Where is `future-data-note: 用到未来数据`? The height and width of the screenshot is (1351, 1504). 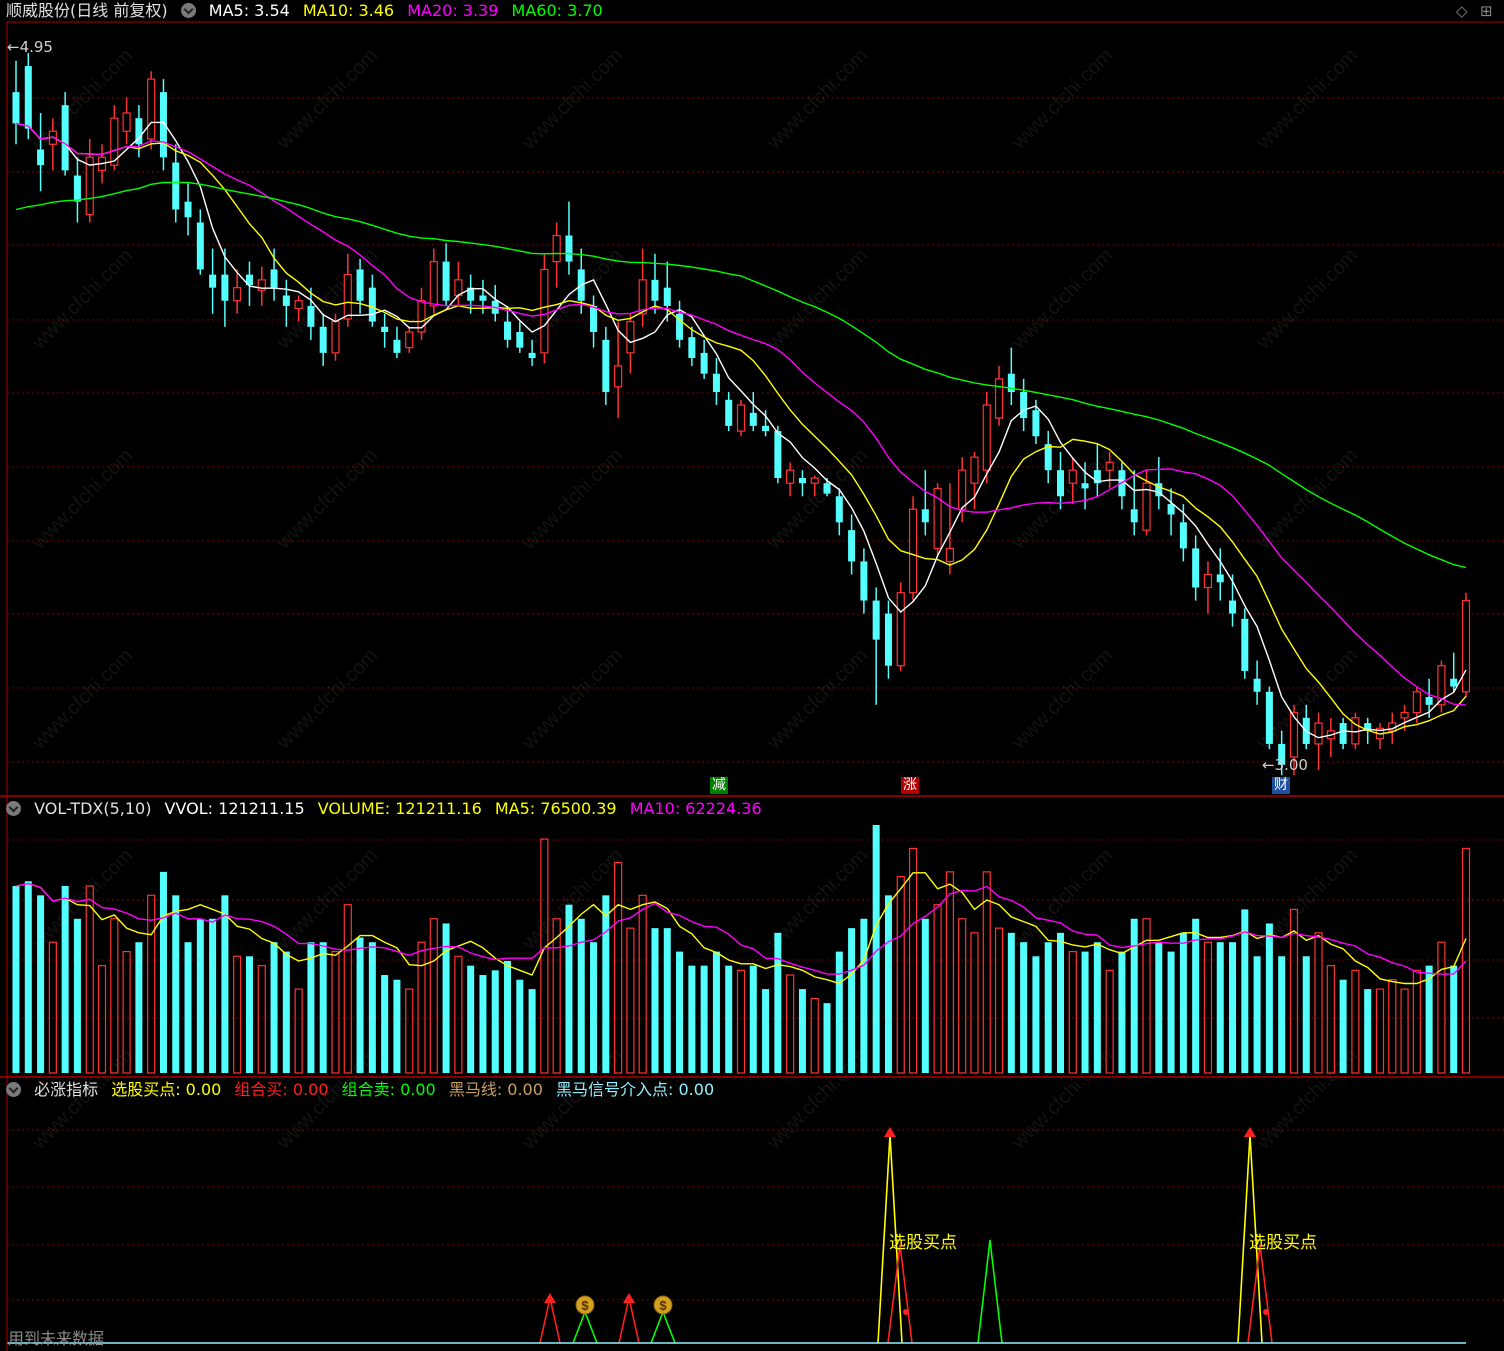
future-data-note: 用到未来数据 is located at coordinates (56, 1338).